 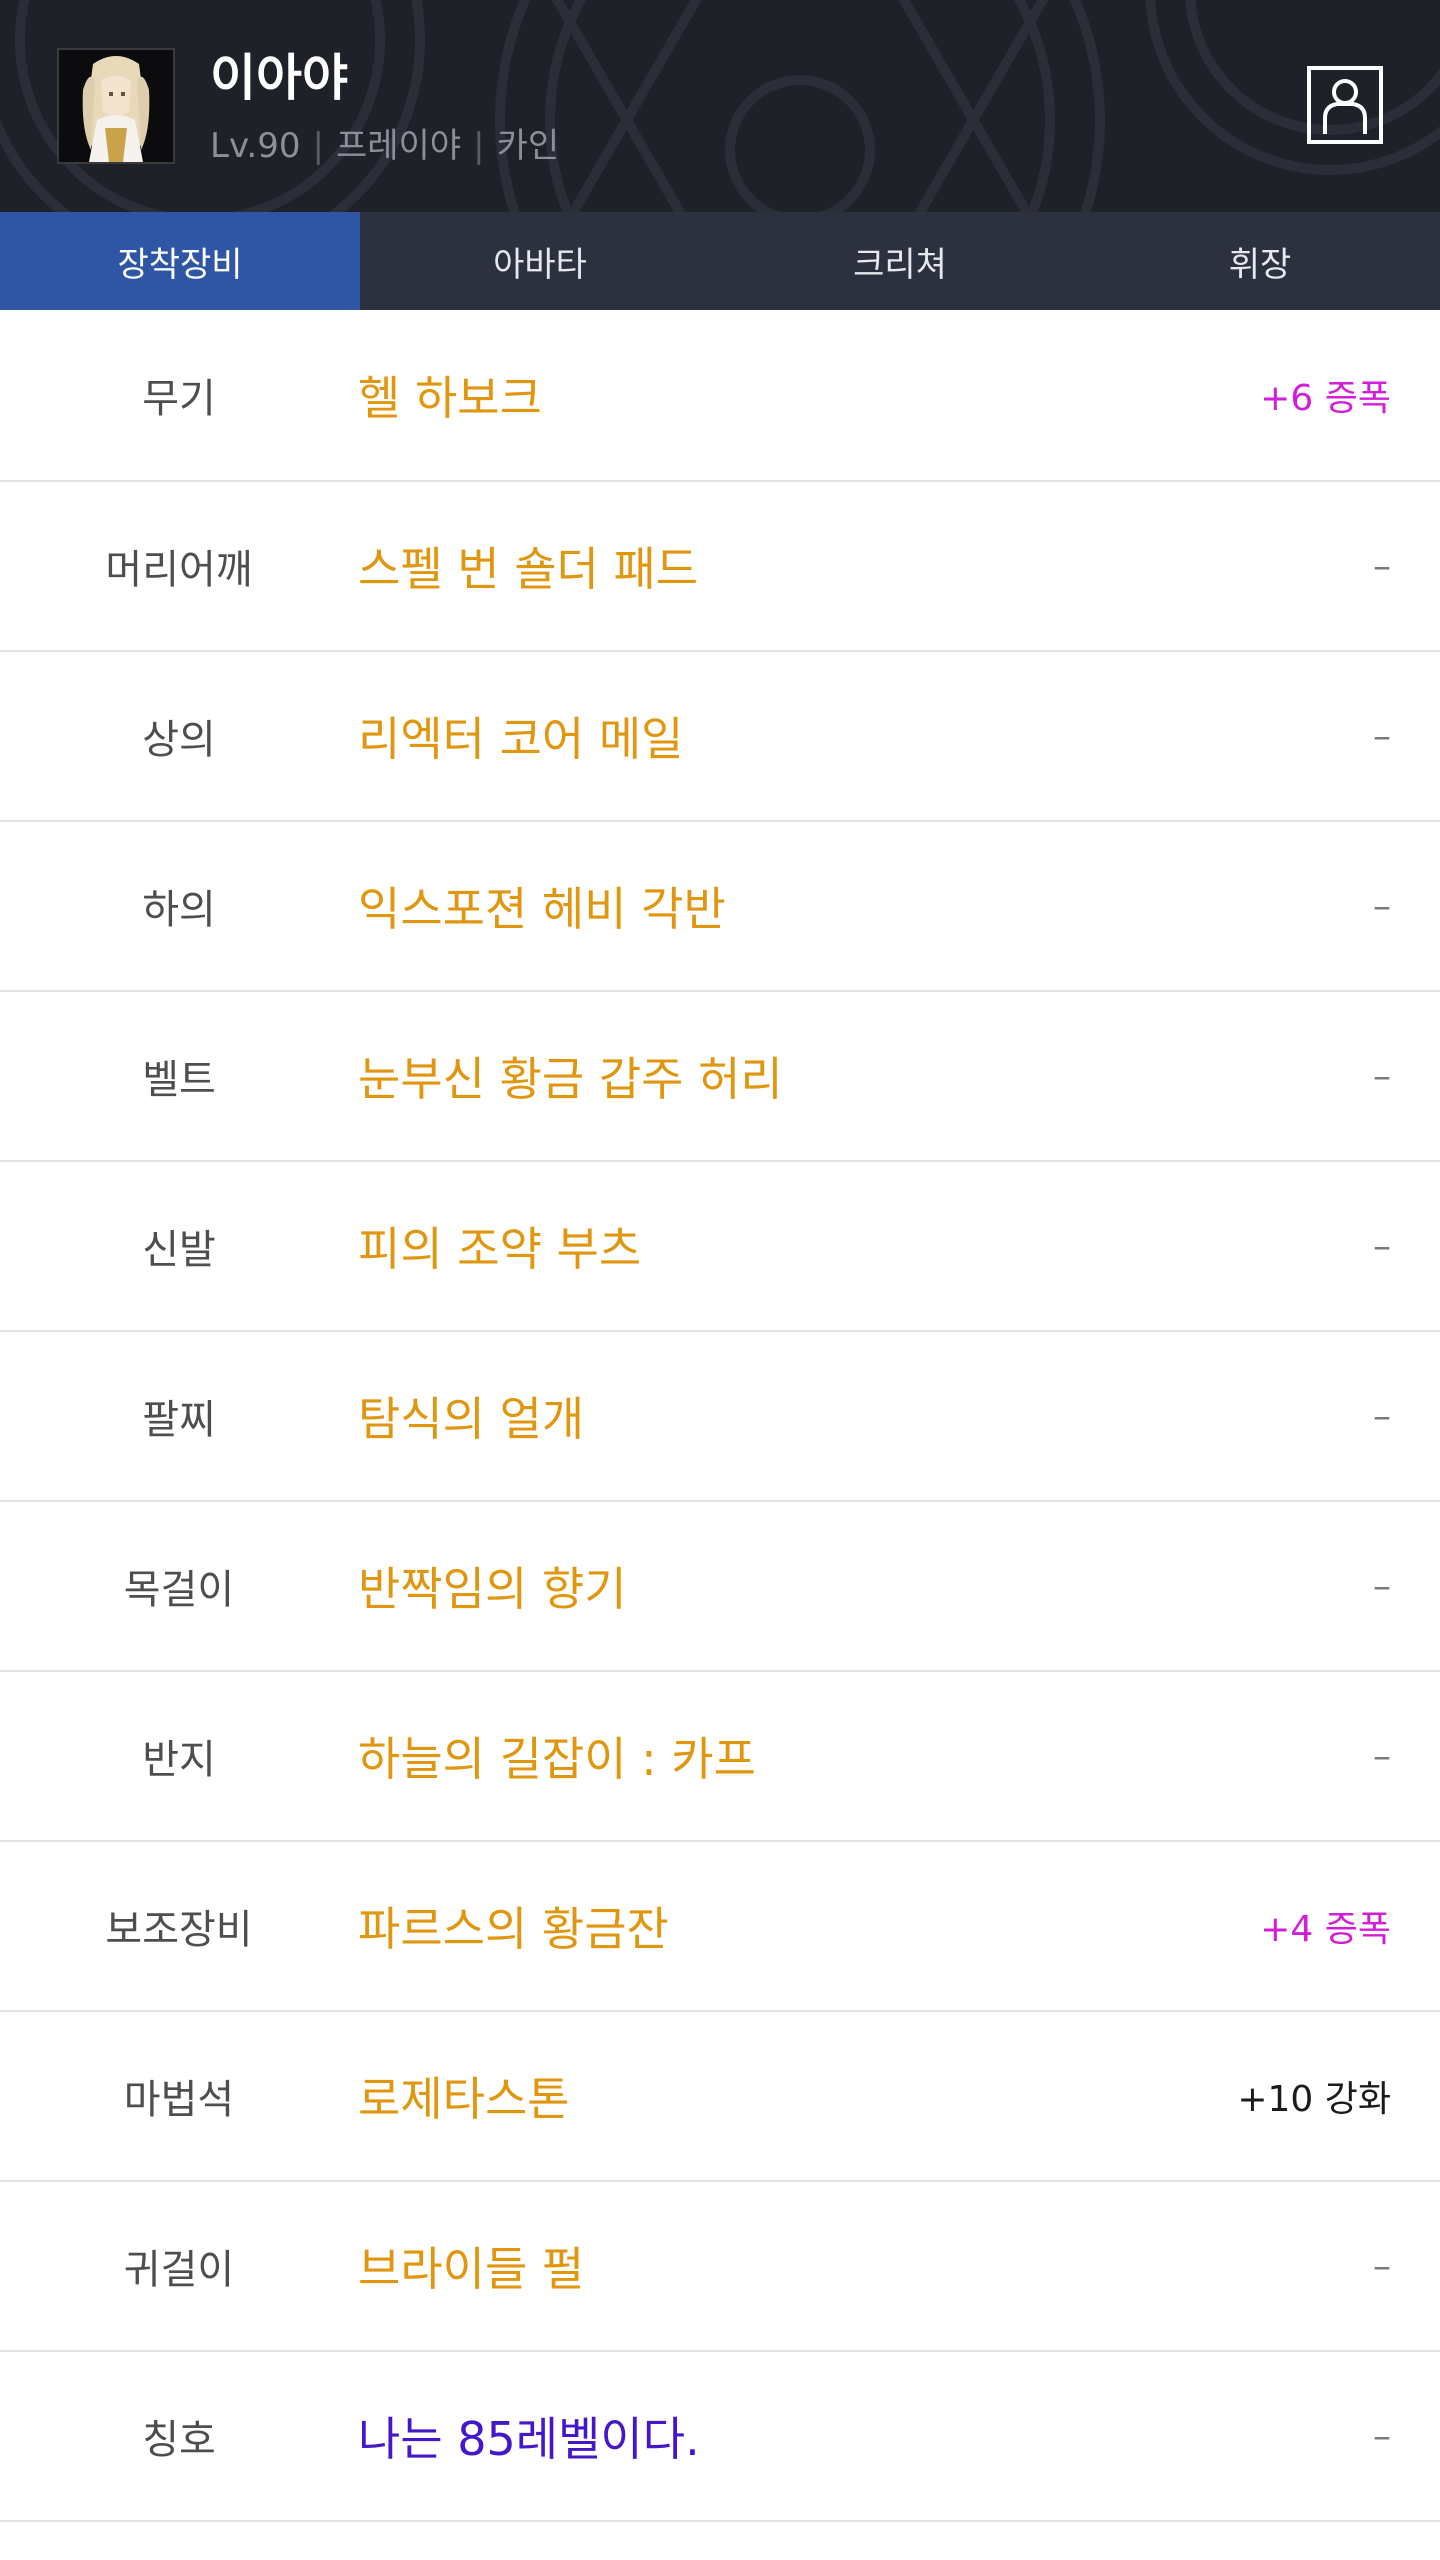 What do you see at coordinates (521, 739) in the screenshot?
I see `item-name: 리엑터 코어 메일` at bounding box center [521, 739].